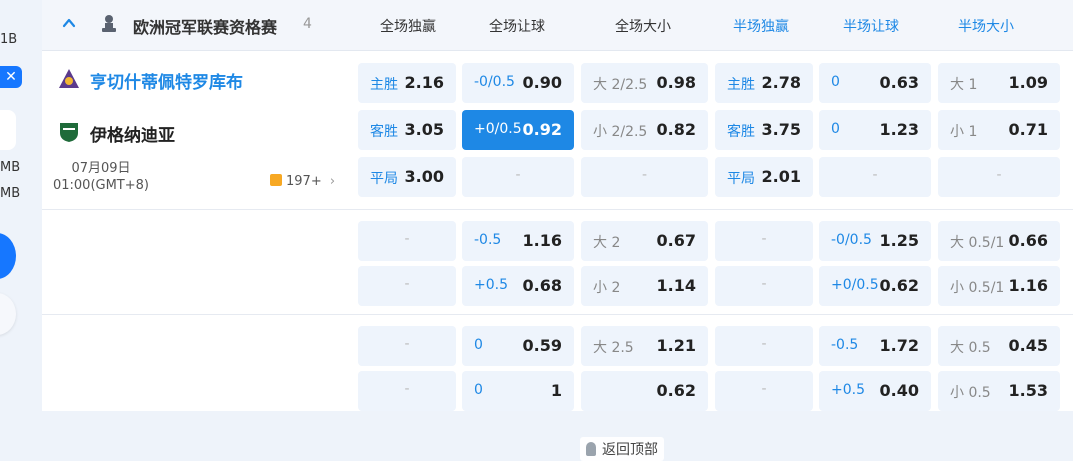  What do you see at coordinates (875, 130) in the screenshot?
I see `odds-cell: 0 1.23` at bounding box center [875, 130].